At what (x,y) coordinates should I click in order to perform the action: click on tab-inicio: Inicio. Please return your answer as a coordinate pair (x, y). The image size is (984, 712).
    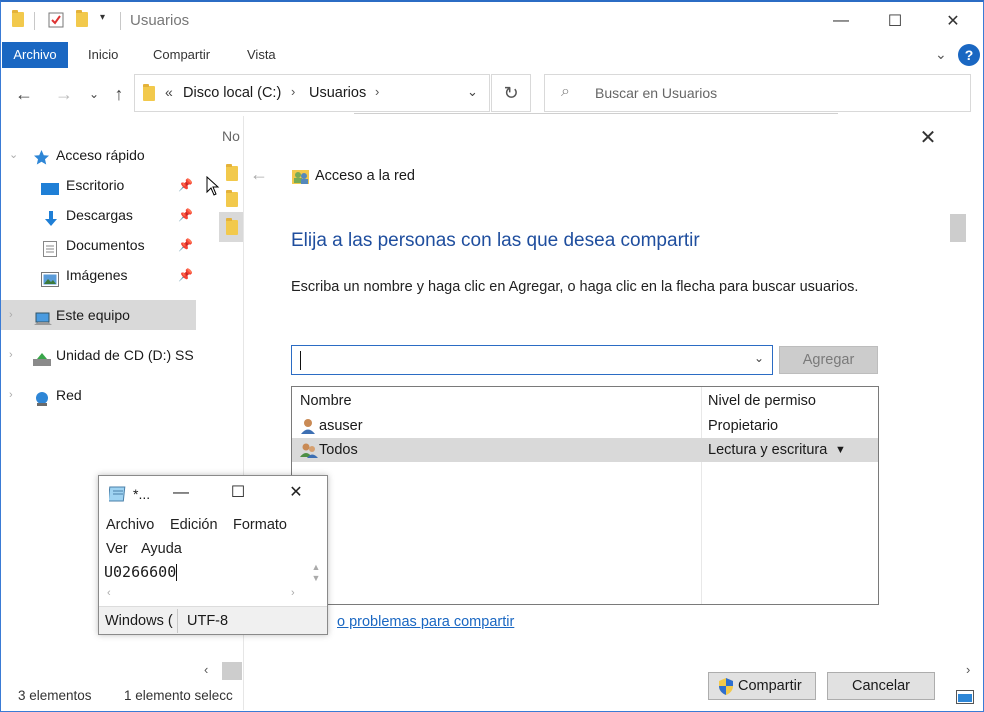
    Looking at the image, I should click on (103, 55).